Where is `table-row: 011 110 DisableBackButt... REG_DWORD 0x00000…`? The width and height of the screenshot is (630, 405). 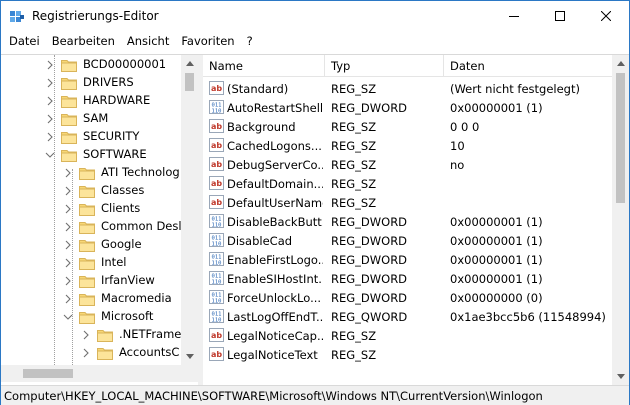 table-row: 011 110 DisableBackButt... REG_DWORD 0x00000… is located at coordinates (407, 221).